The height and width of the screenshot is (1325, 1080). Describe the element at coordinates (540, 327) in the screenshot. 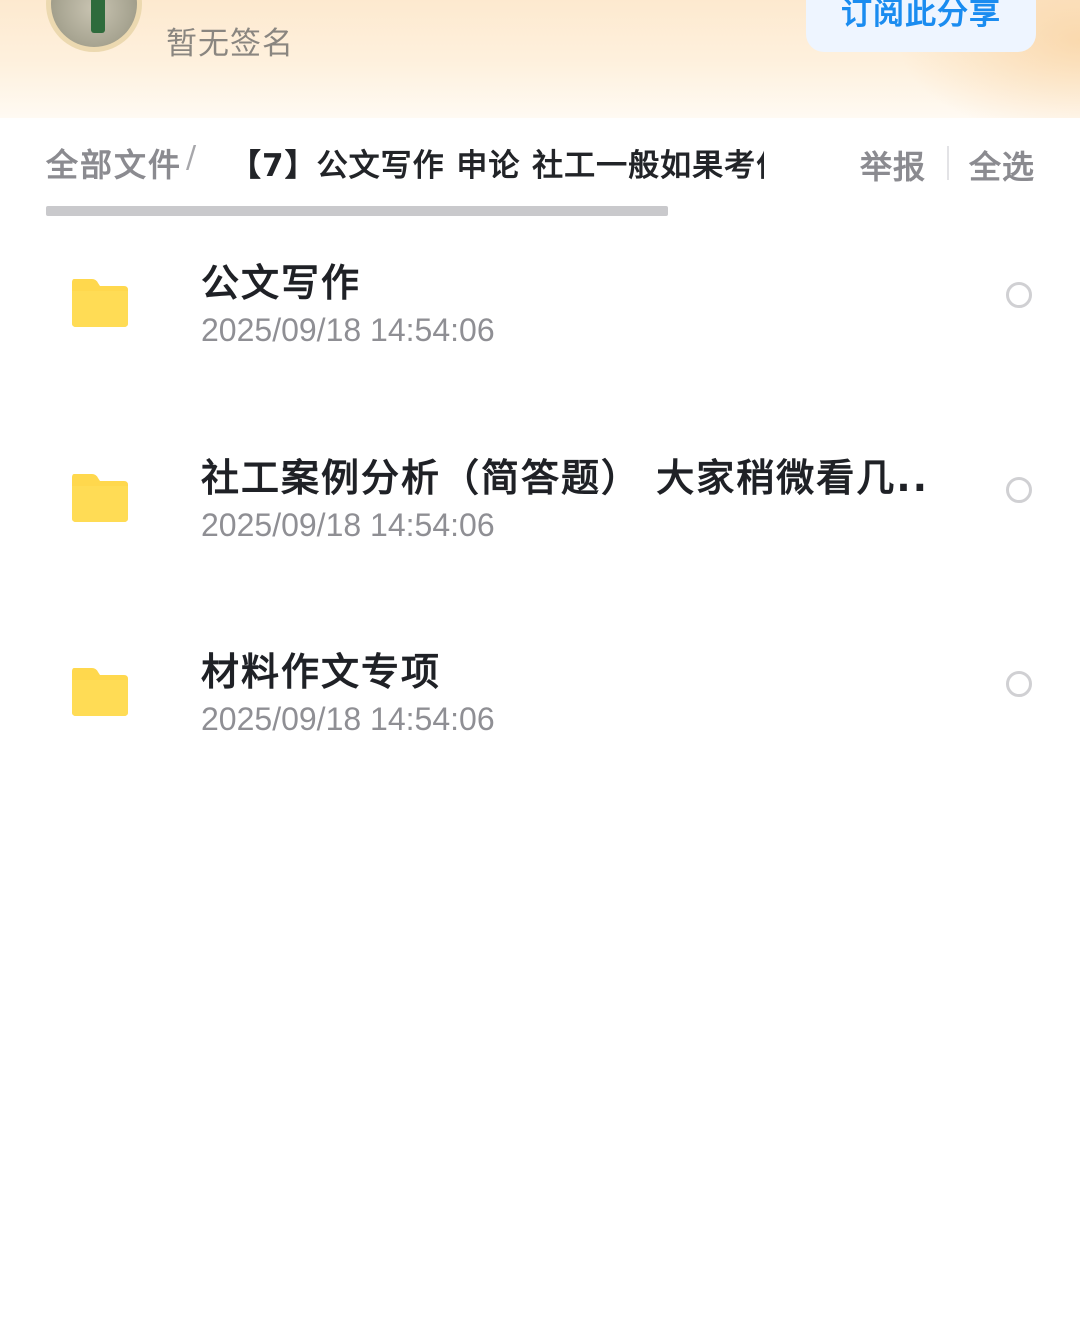

I see `file-row: 公文写作 2025/09/18 14:54:06` at that location.